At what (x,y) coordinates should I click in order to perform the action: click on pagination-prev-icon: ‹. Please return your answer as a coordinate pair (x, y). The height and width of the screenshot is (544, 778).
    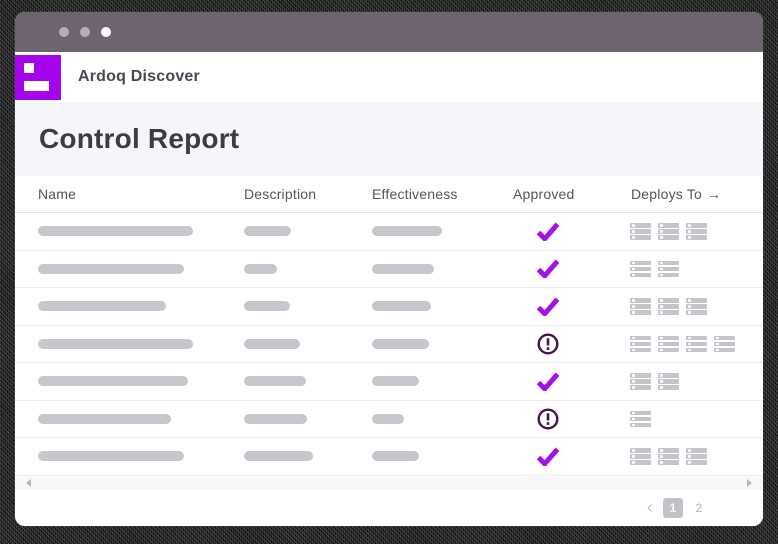
    Looking at the image, I should click on (650, 508).